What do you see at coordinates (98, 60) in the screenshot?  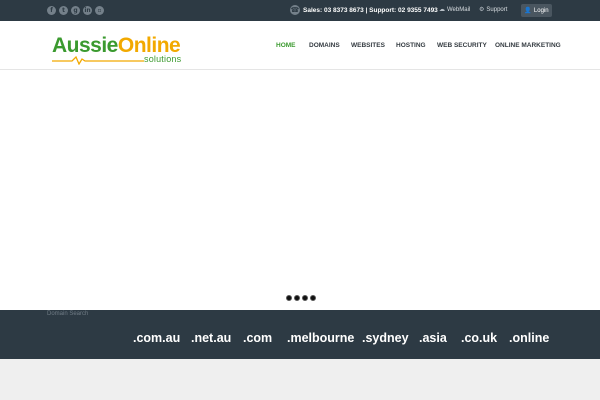 I see `logo-wave-graphic` at bounding box center [98, 60].